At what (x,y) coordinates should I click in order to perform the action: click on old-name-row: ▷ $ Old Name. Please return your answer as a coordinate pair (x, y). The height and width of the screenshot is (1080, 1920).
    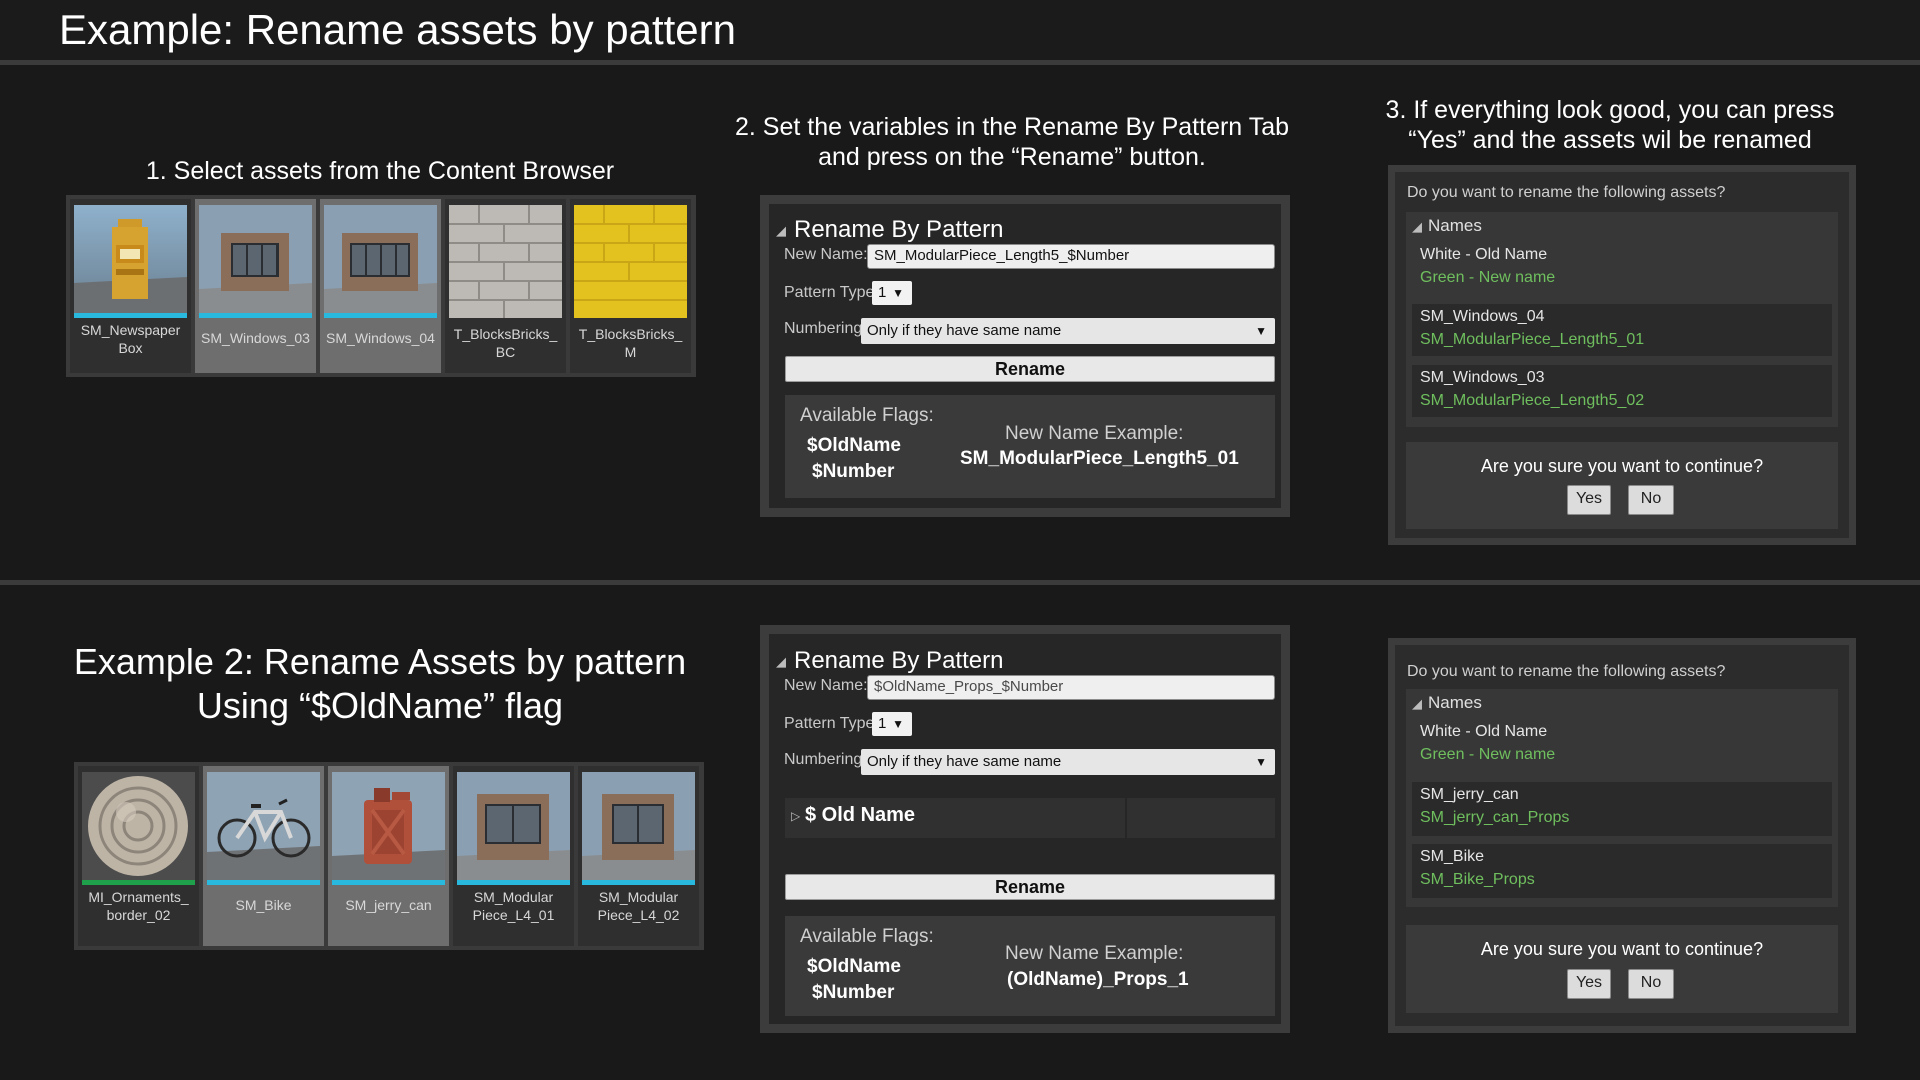
    Looking at the image, I should click on (1030, 818).